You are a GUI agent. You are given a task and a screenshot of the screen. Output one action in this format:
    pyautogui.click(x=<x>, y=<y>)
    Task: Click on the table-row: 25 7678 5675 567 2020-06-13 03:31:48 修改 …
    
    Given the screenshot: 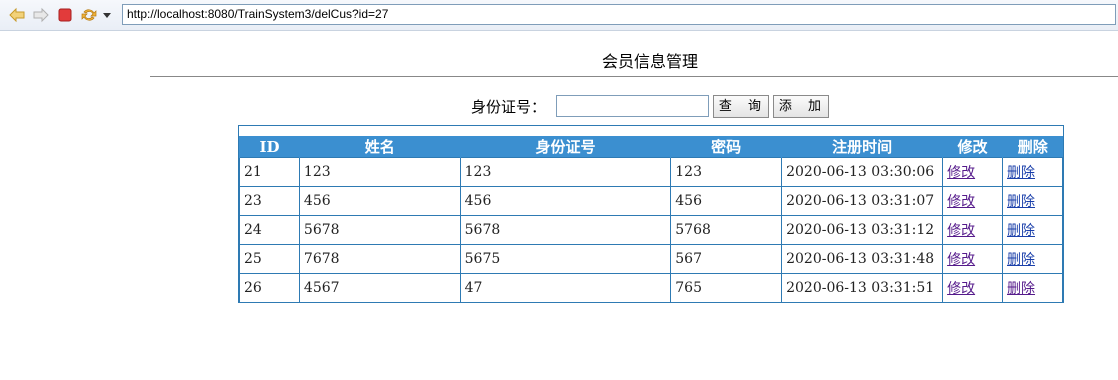 What is the action you would take?
    pyautogui.click(x=651, y=259)
    